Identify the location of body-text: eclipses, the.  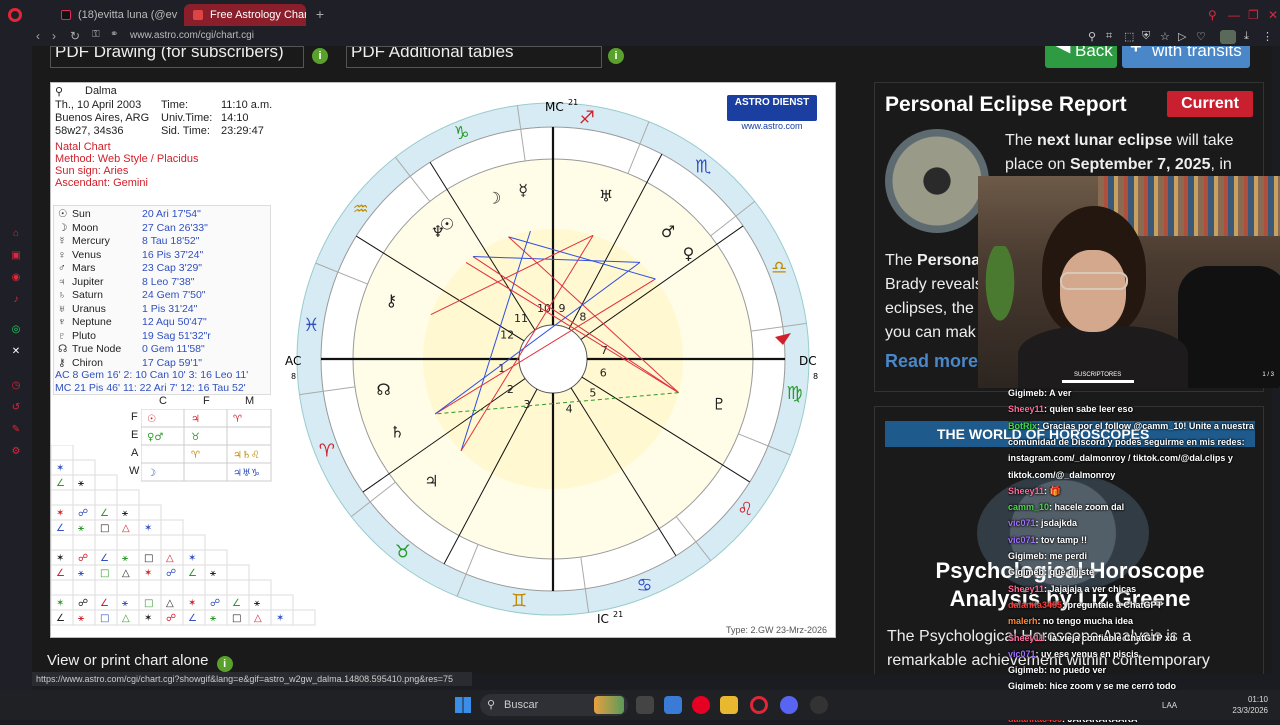
(929, 308).